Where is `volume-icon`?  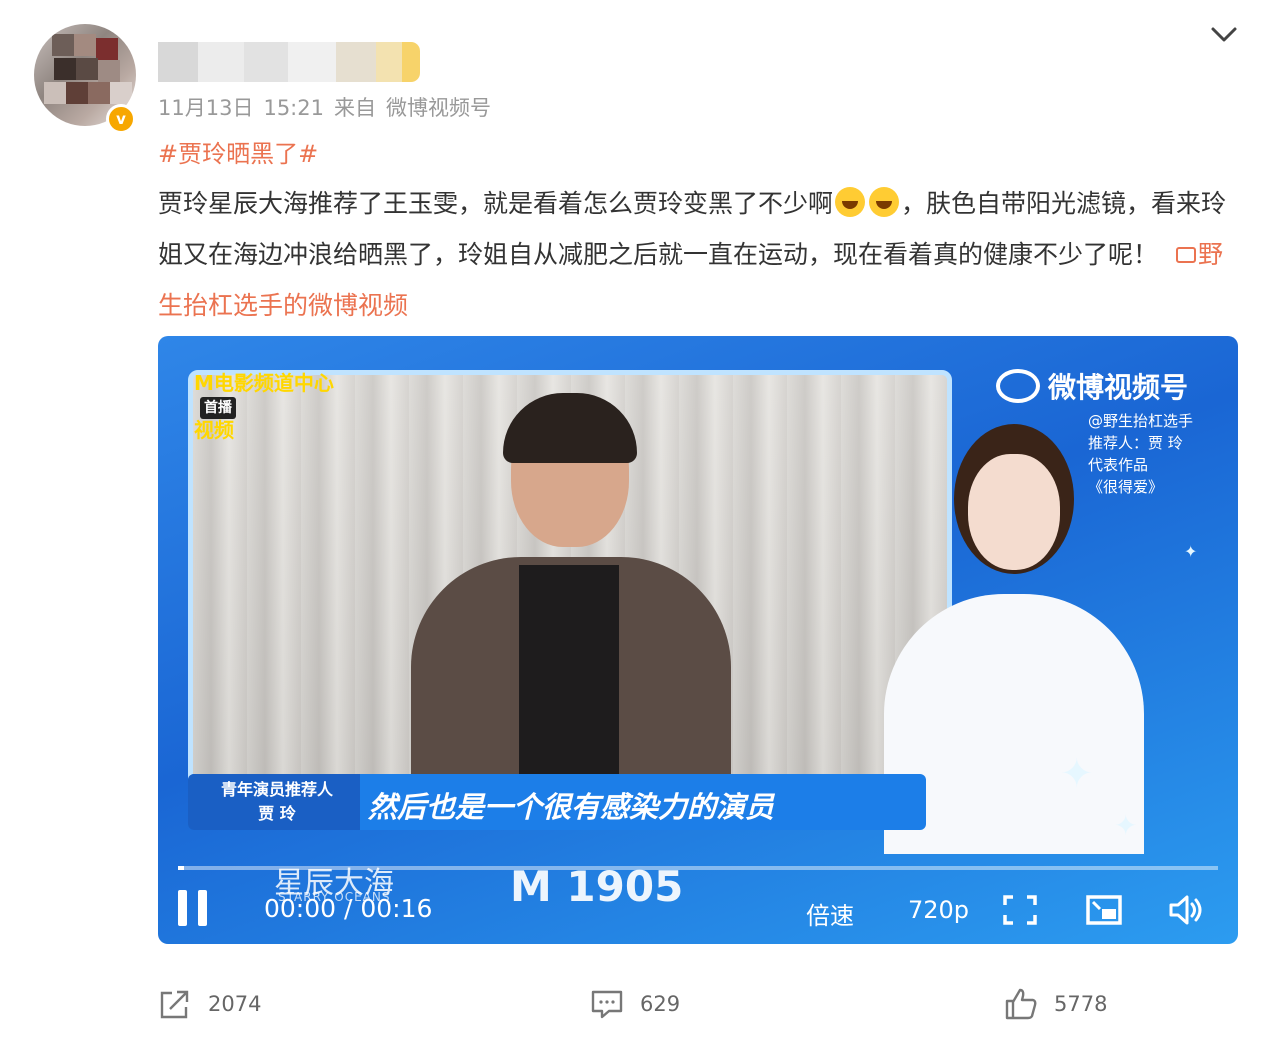
volume-icon is located at coordinates (1186, 910).